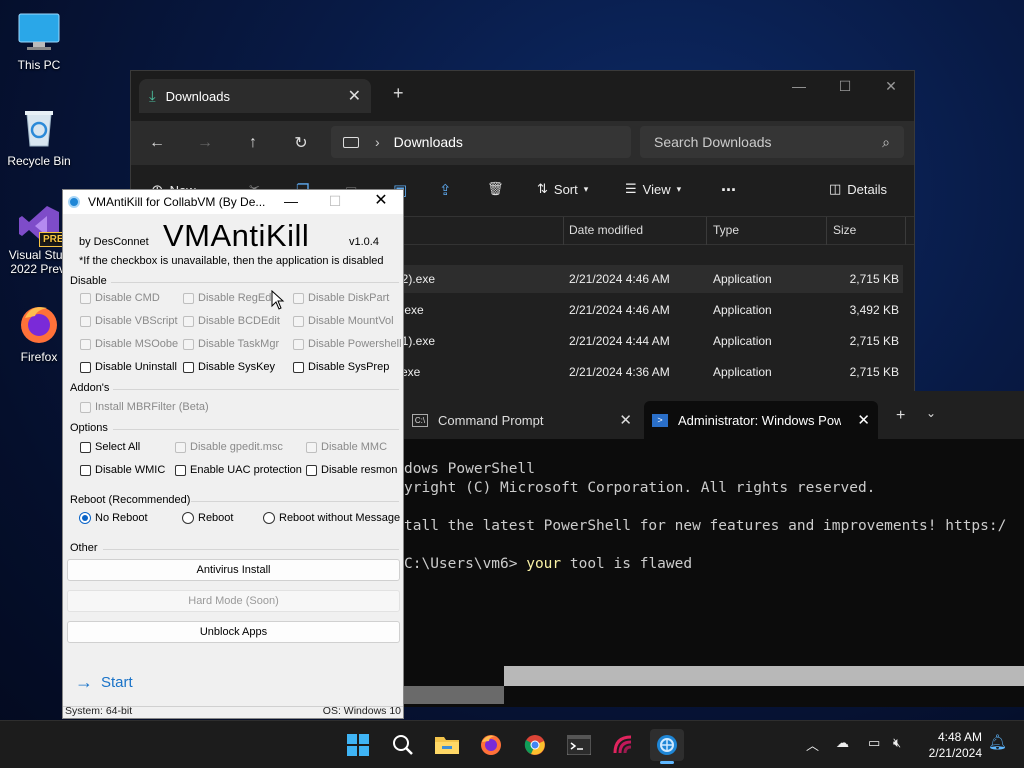 The image size is (1024, 768). I want to click on terminal-scrollbar, so click(454, 695).